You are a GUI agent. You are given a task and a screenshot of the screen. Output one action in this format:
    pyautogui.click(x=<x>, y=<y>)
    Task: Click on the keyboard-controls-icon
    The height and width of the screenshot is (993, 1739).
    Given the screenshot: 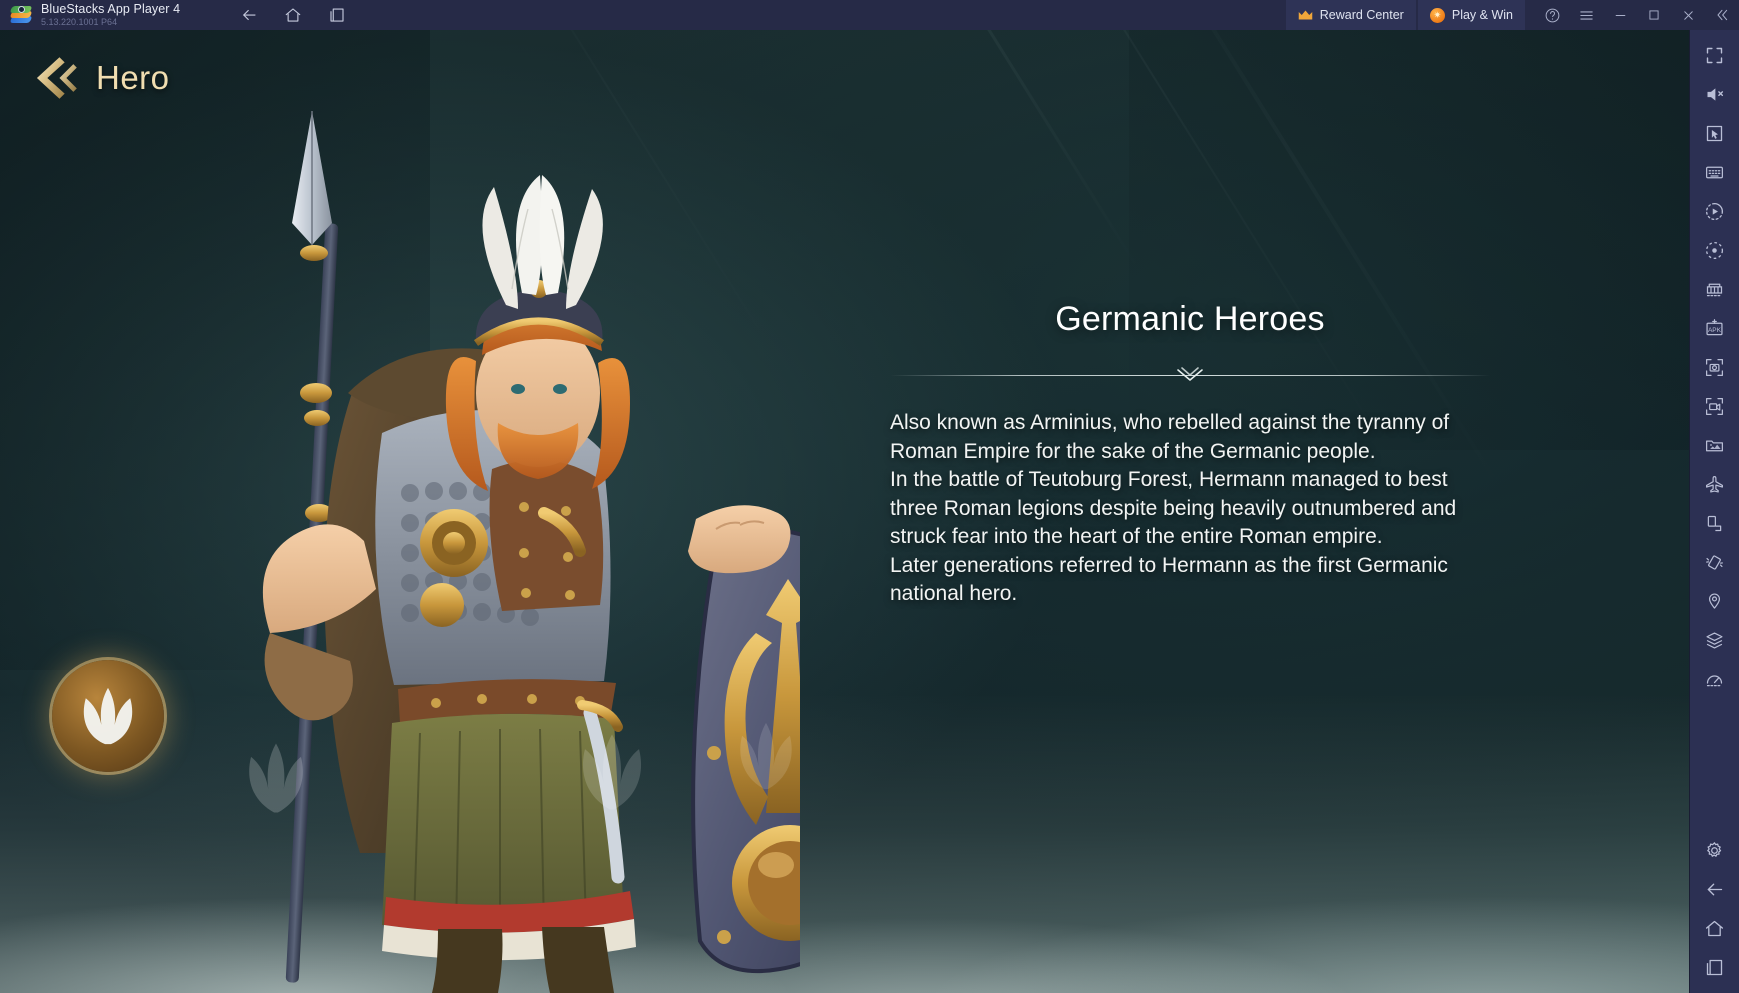 What is the action you would take?
    pyautogui.click(x=1714, y=172)
    